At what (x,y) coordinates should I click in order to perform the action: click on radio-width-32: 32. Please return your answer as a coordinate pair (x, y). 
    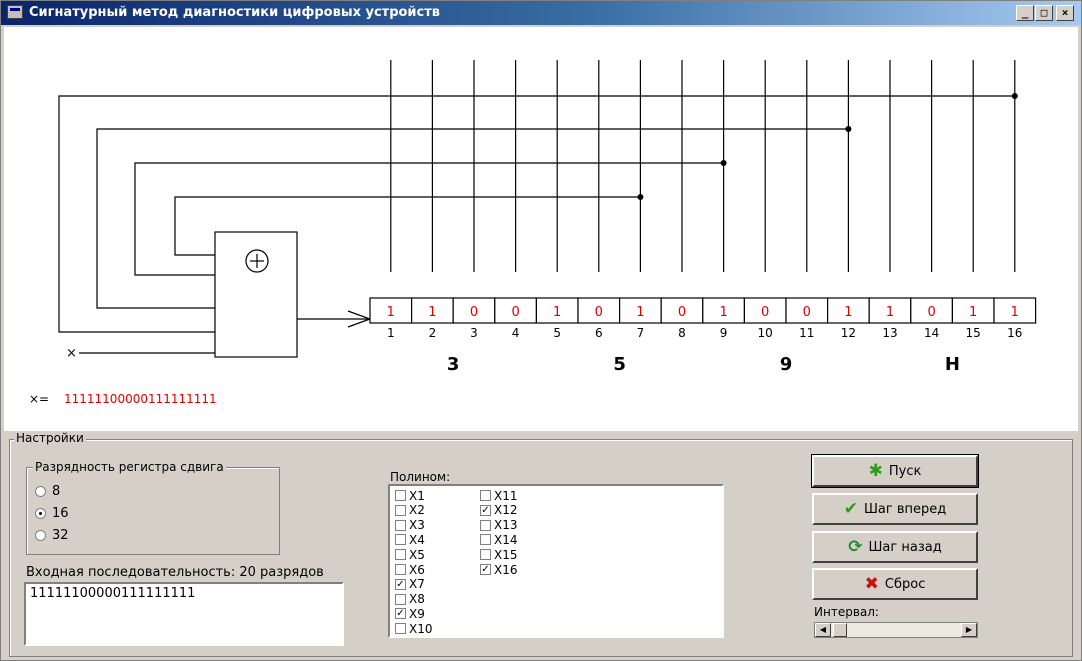
    Looking at the image, I should click on (52, 535).